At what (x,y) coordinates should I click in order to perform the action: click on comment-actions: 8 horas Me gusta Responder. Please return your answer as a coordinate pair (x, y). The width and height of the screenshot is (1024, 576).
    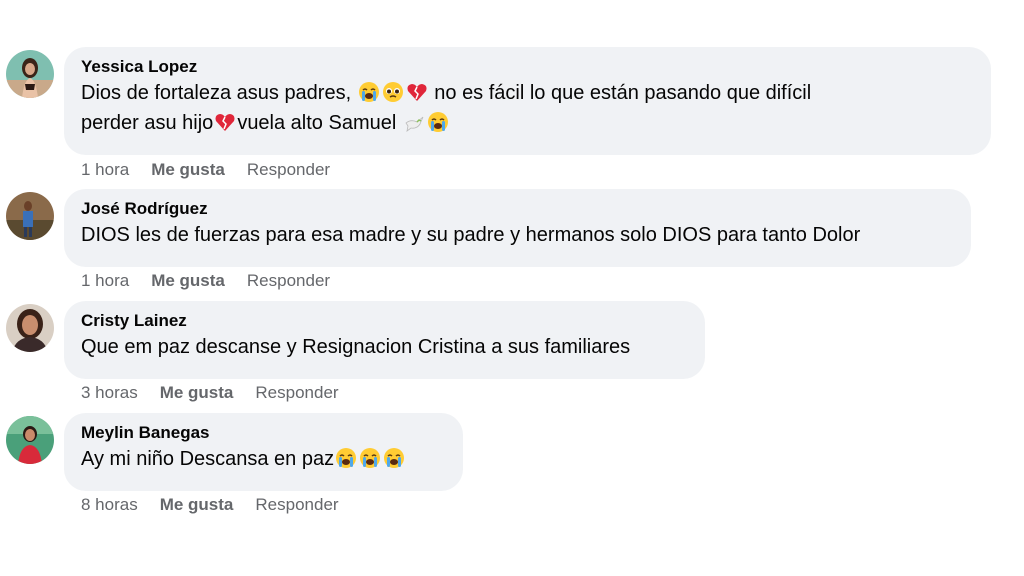
    Looking at the image, I should click on (221, 505).